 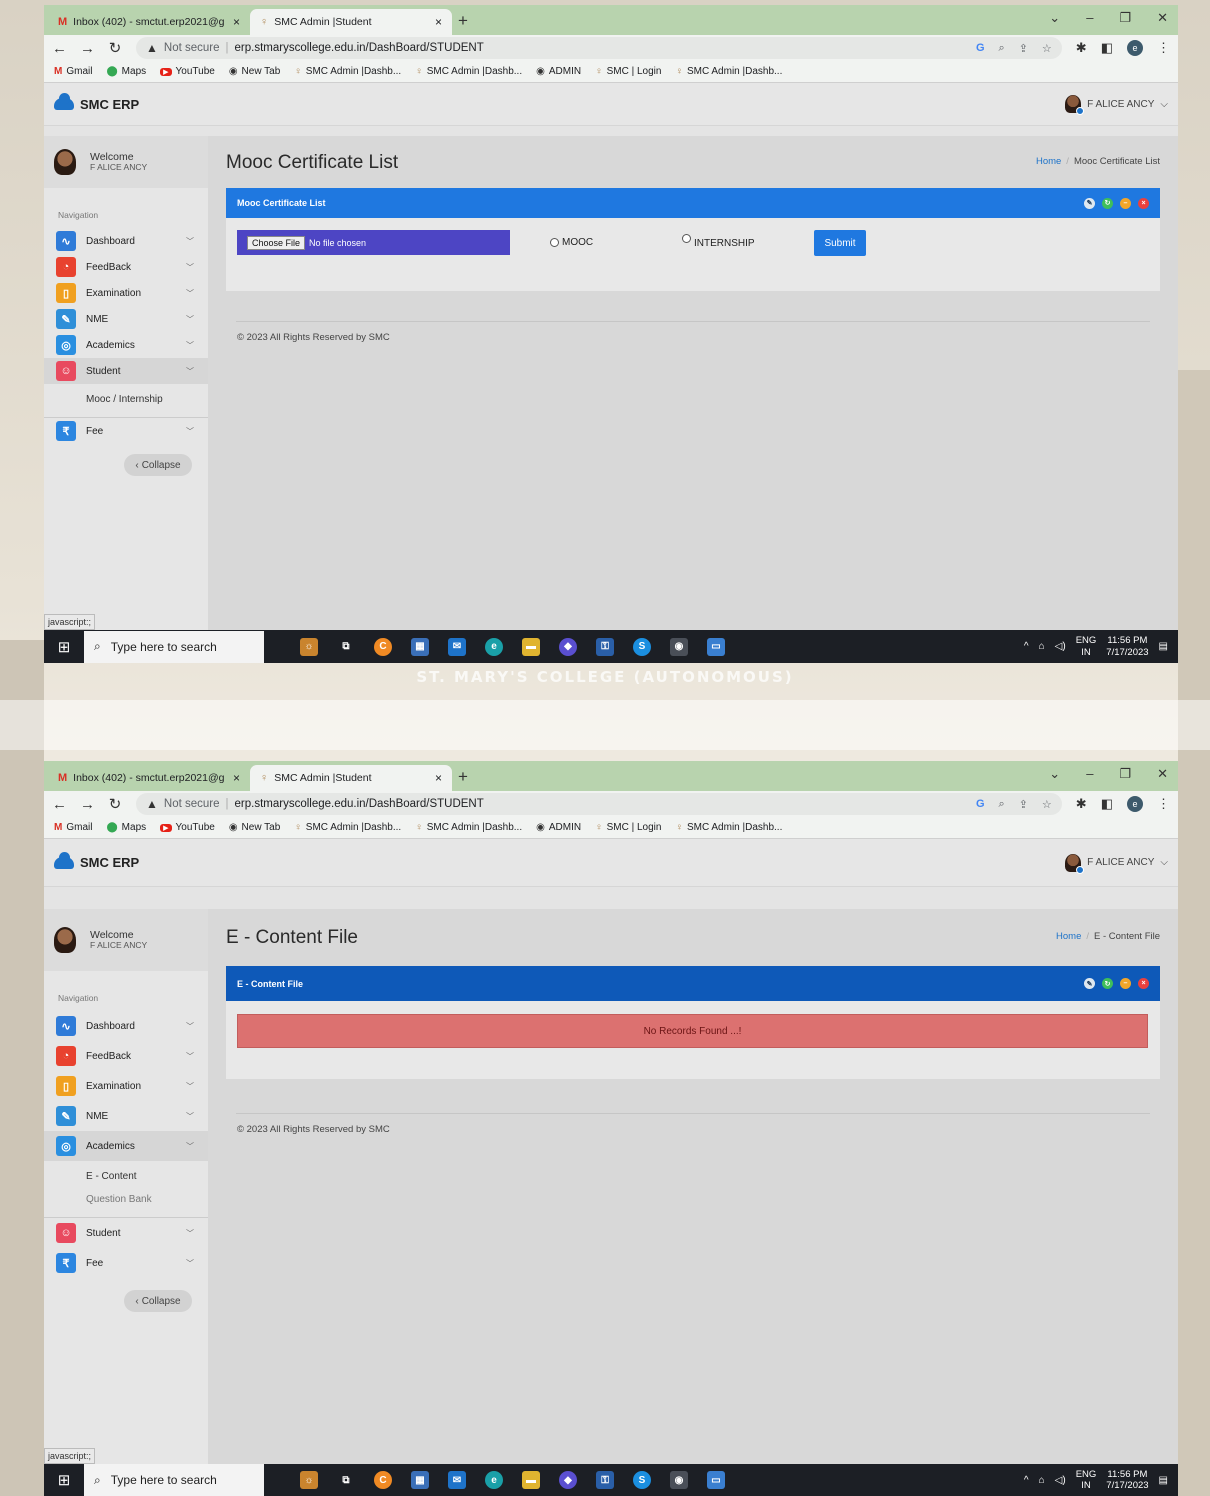 I want to click on tab-search-icon: ⌄, so click(x=1054, y=18).